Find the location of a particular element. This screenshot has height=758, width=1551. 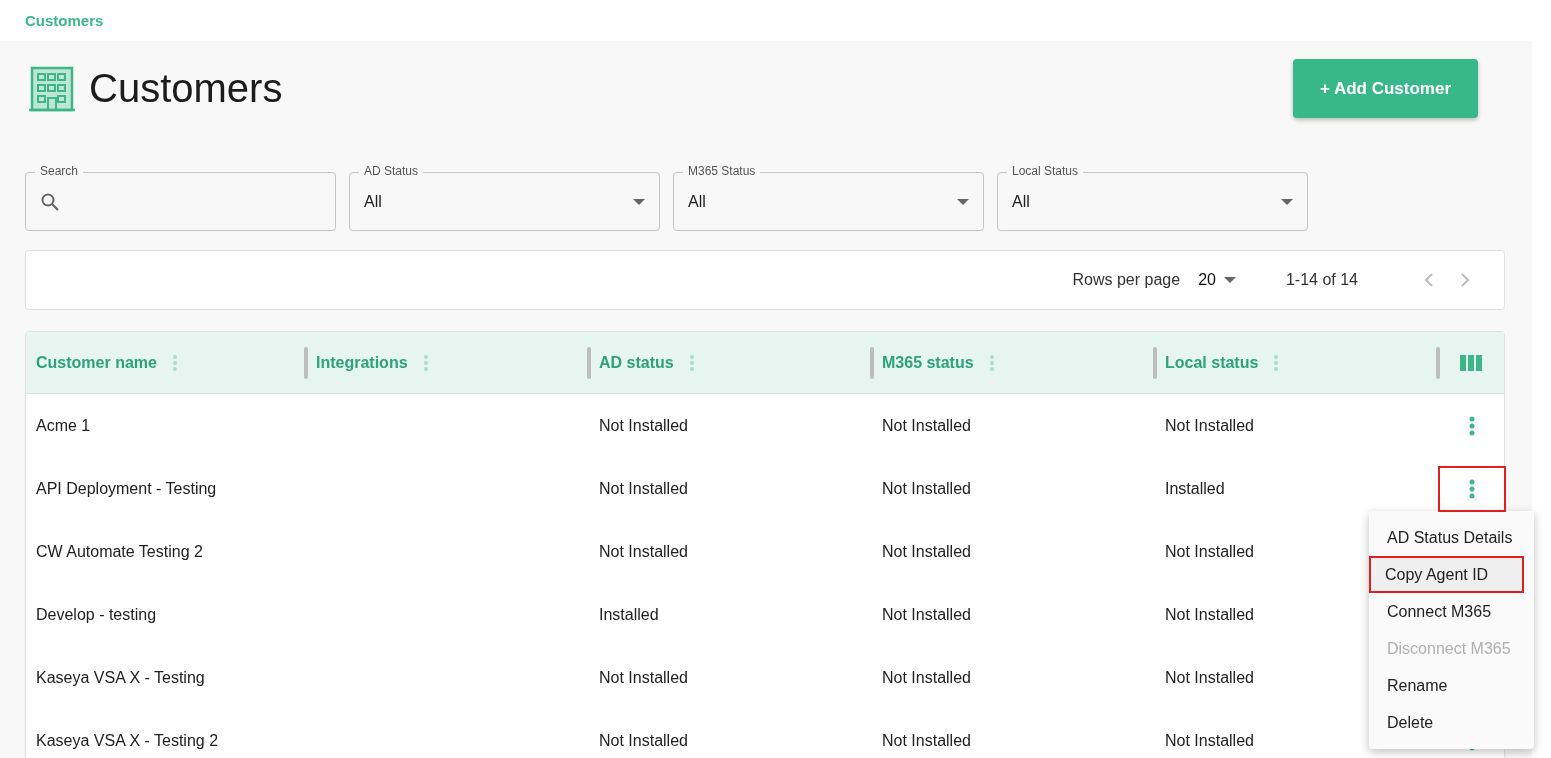

search-icon is located at coordinates (50, 201).